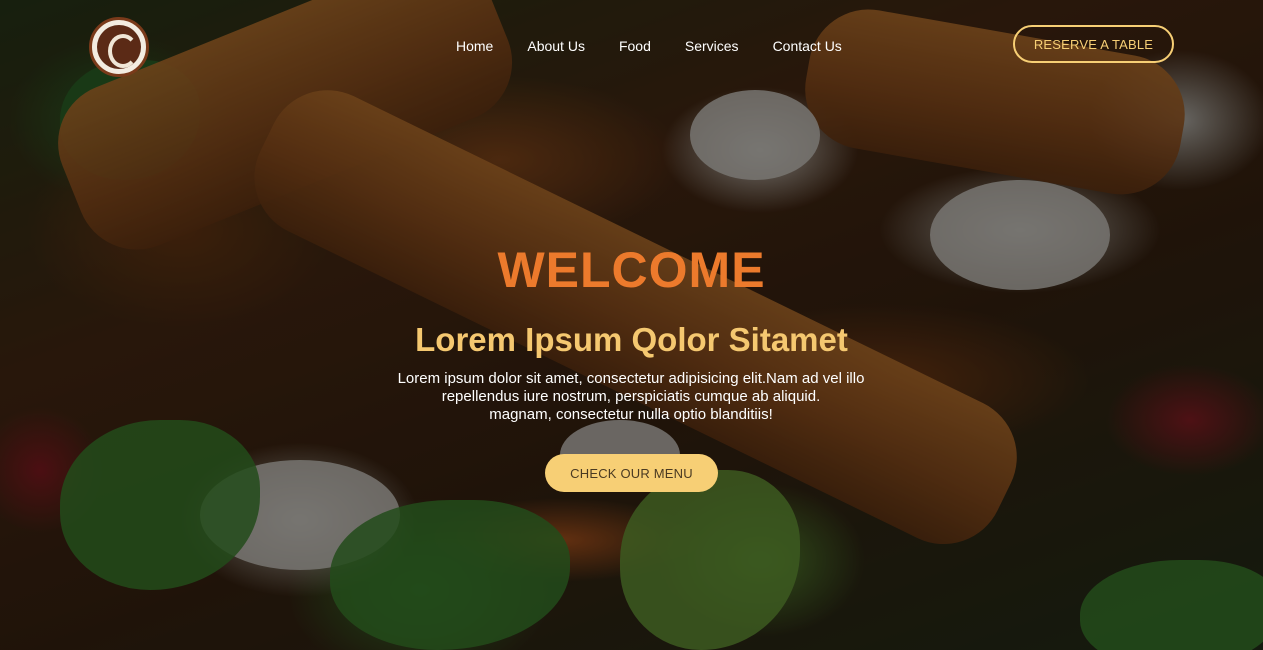 The image size is (1263, 650). I want to click on hero-subtitle: Lorem Ipsum Qolor Sitamet, so click(631, 339).